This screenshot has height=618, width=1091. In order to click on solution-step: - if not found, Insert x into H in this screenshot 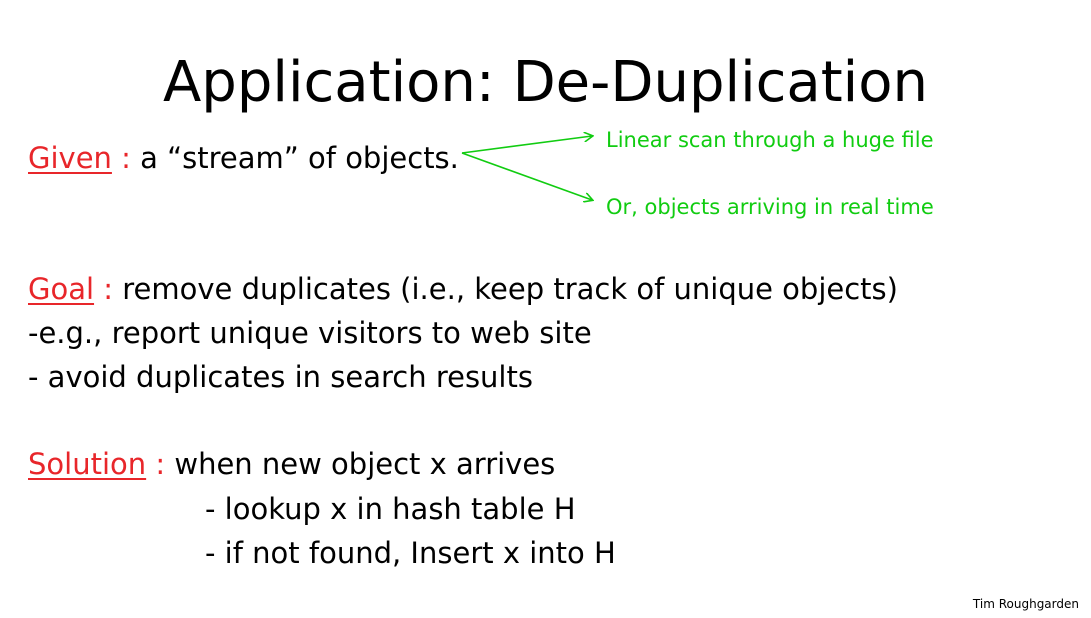, I will do `click(410, 553)`.